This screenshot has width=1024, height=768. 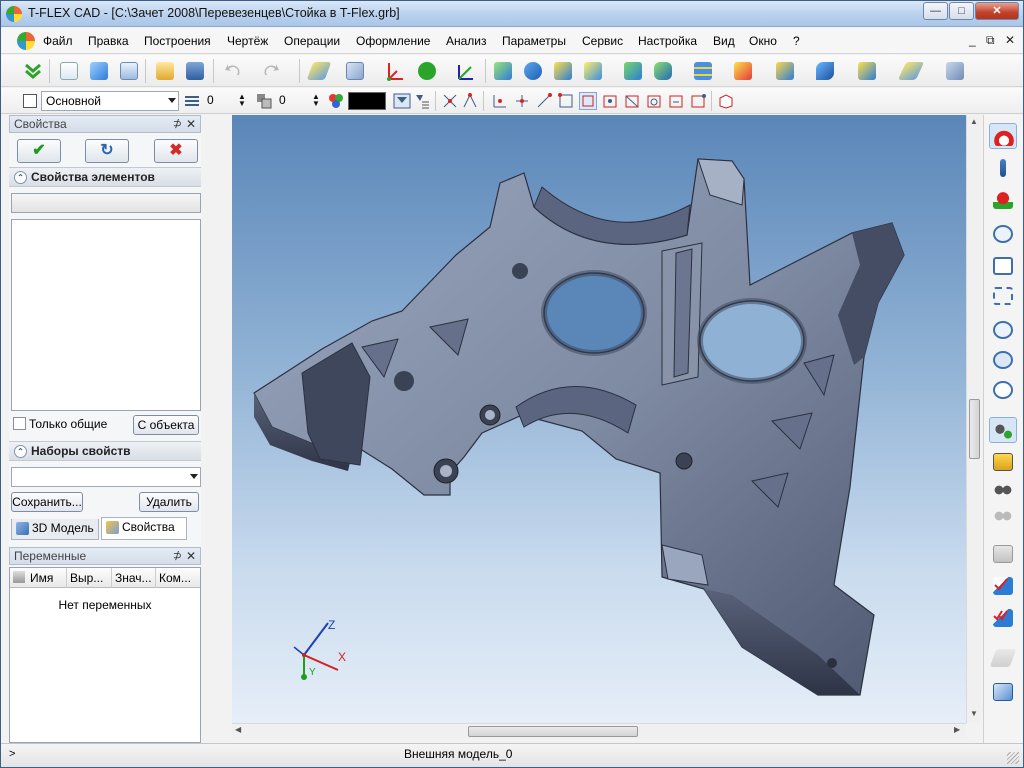 I want to click on shell-icon, so click(x=743, y=71).